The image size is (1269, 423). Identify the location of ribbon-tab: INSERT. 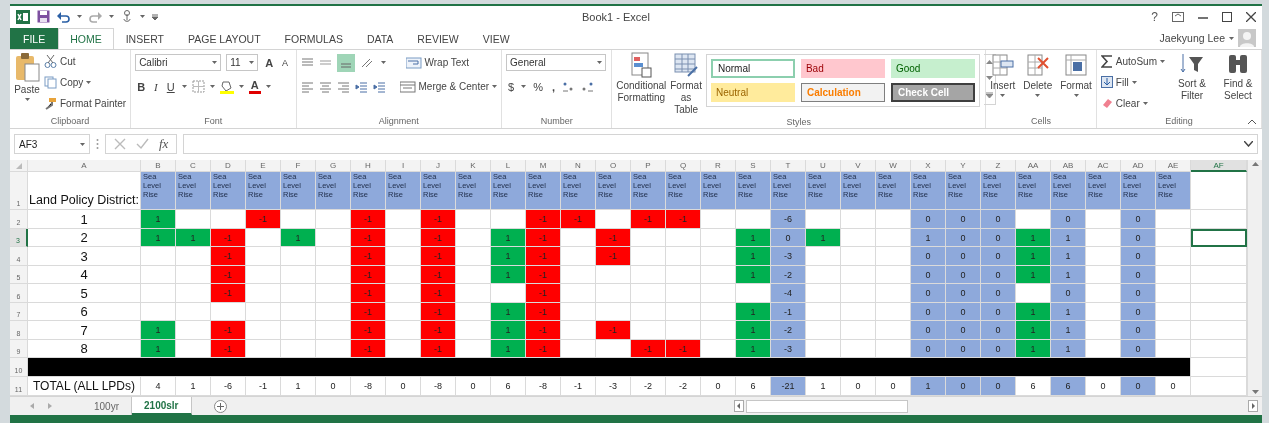
(144, 38).